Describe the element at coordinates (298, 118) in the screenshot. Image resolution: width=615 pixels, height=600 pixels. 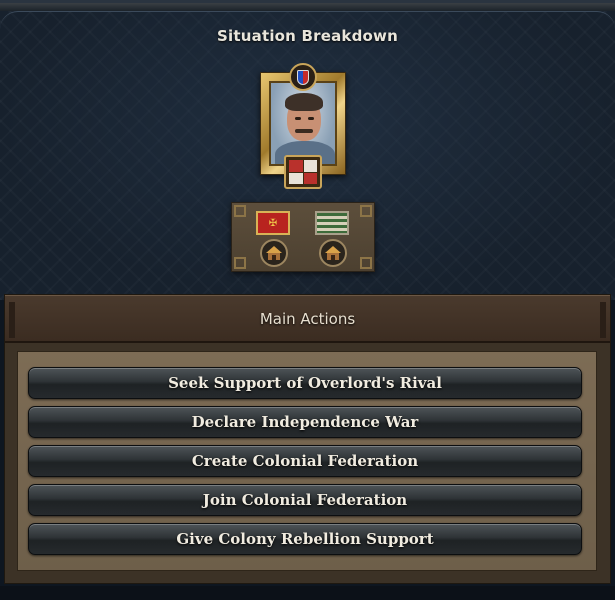
I see `portrait-eye-left` at that location.